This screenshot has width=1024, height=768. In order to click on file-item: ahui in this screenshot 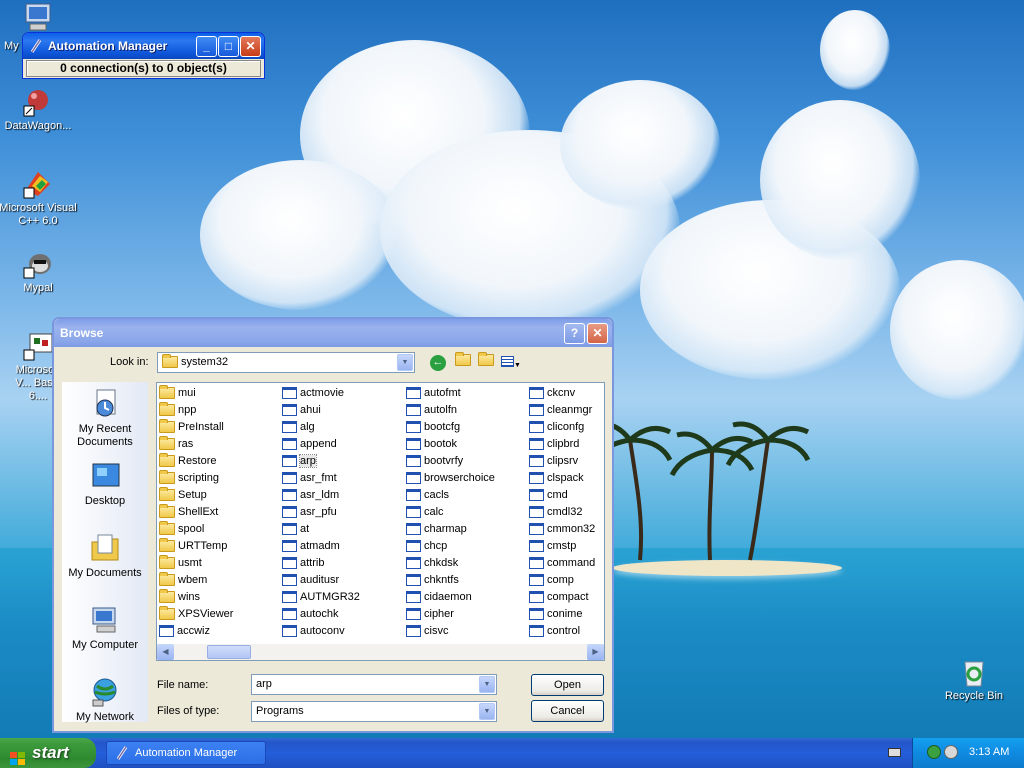, I will do `click(344, 410)`.